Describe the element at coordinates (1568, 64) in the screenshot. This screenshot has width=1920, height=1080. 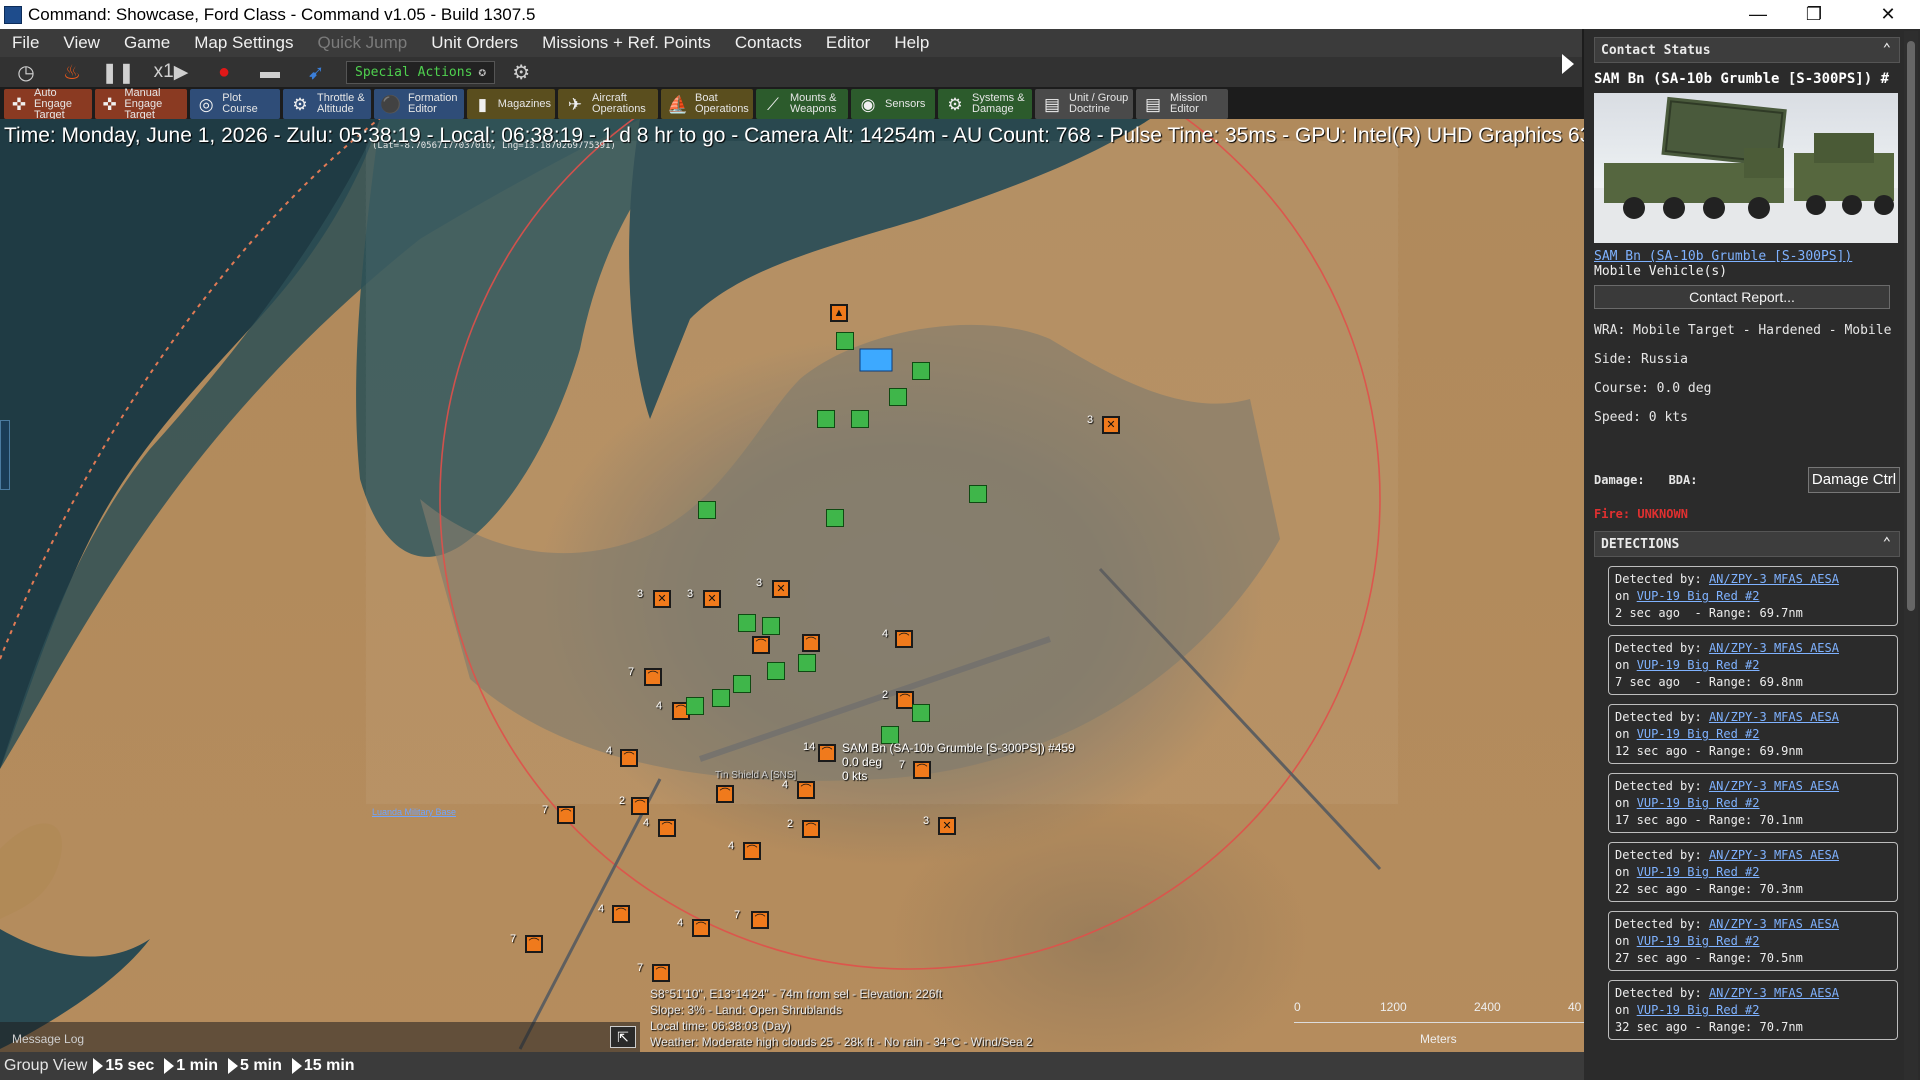
I see `collapse-panel-arrow-icon` at that location.